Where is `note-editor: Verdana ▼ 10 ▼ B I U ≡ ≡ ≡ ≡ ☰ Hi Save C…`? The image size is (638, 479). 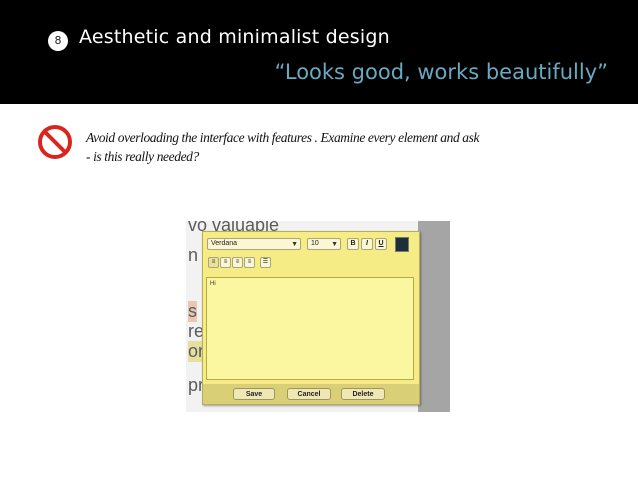 note-editor: Verdana ▼ 10 ▼ B I U ≡ ≡ ≡ ≡ ☰ Hi Save C… is located at coordinates (311, 318).